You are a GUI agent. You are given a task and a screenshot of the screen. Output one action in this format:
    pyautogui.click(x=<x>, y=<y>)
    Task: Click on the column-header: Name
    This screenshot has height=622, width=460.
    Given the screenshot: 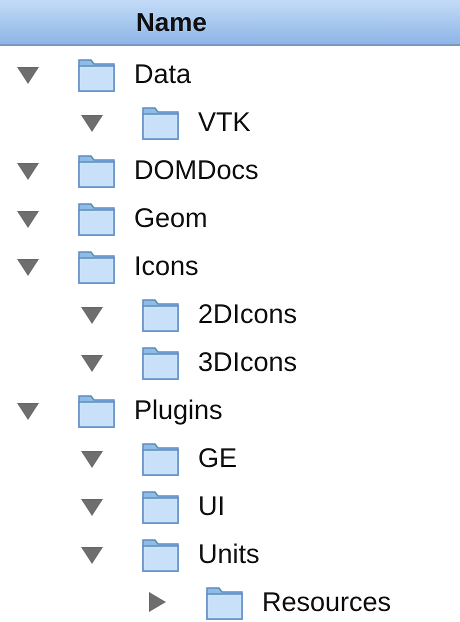 What is the action you would take?
    pyautogui.click(x=230, y=23)
    